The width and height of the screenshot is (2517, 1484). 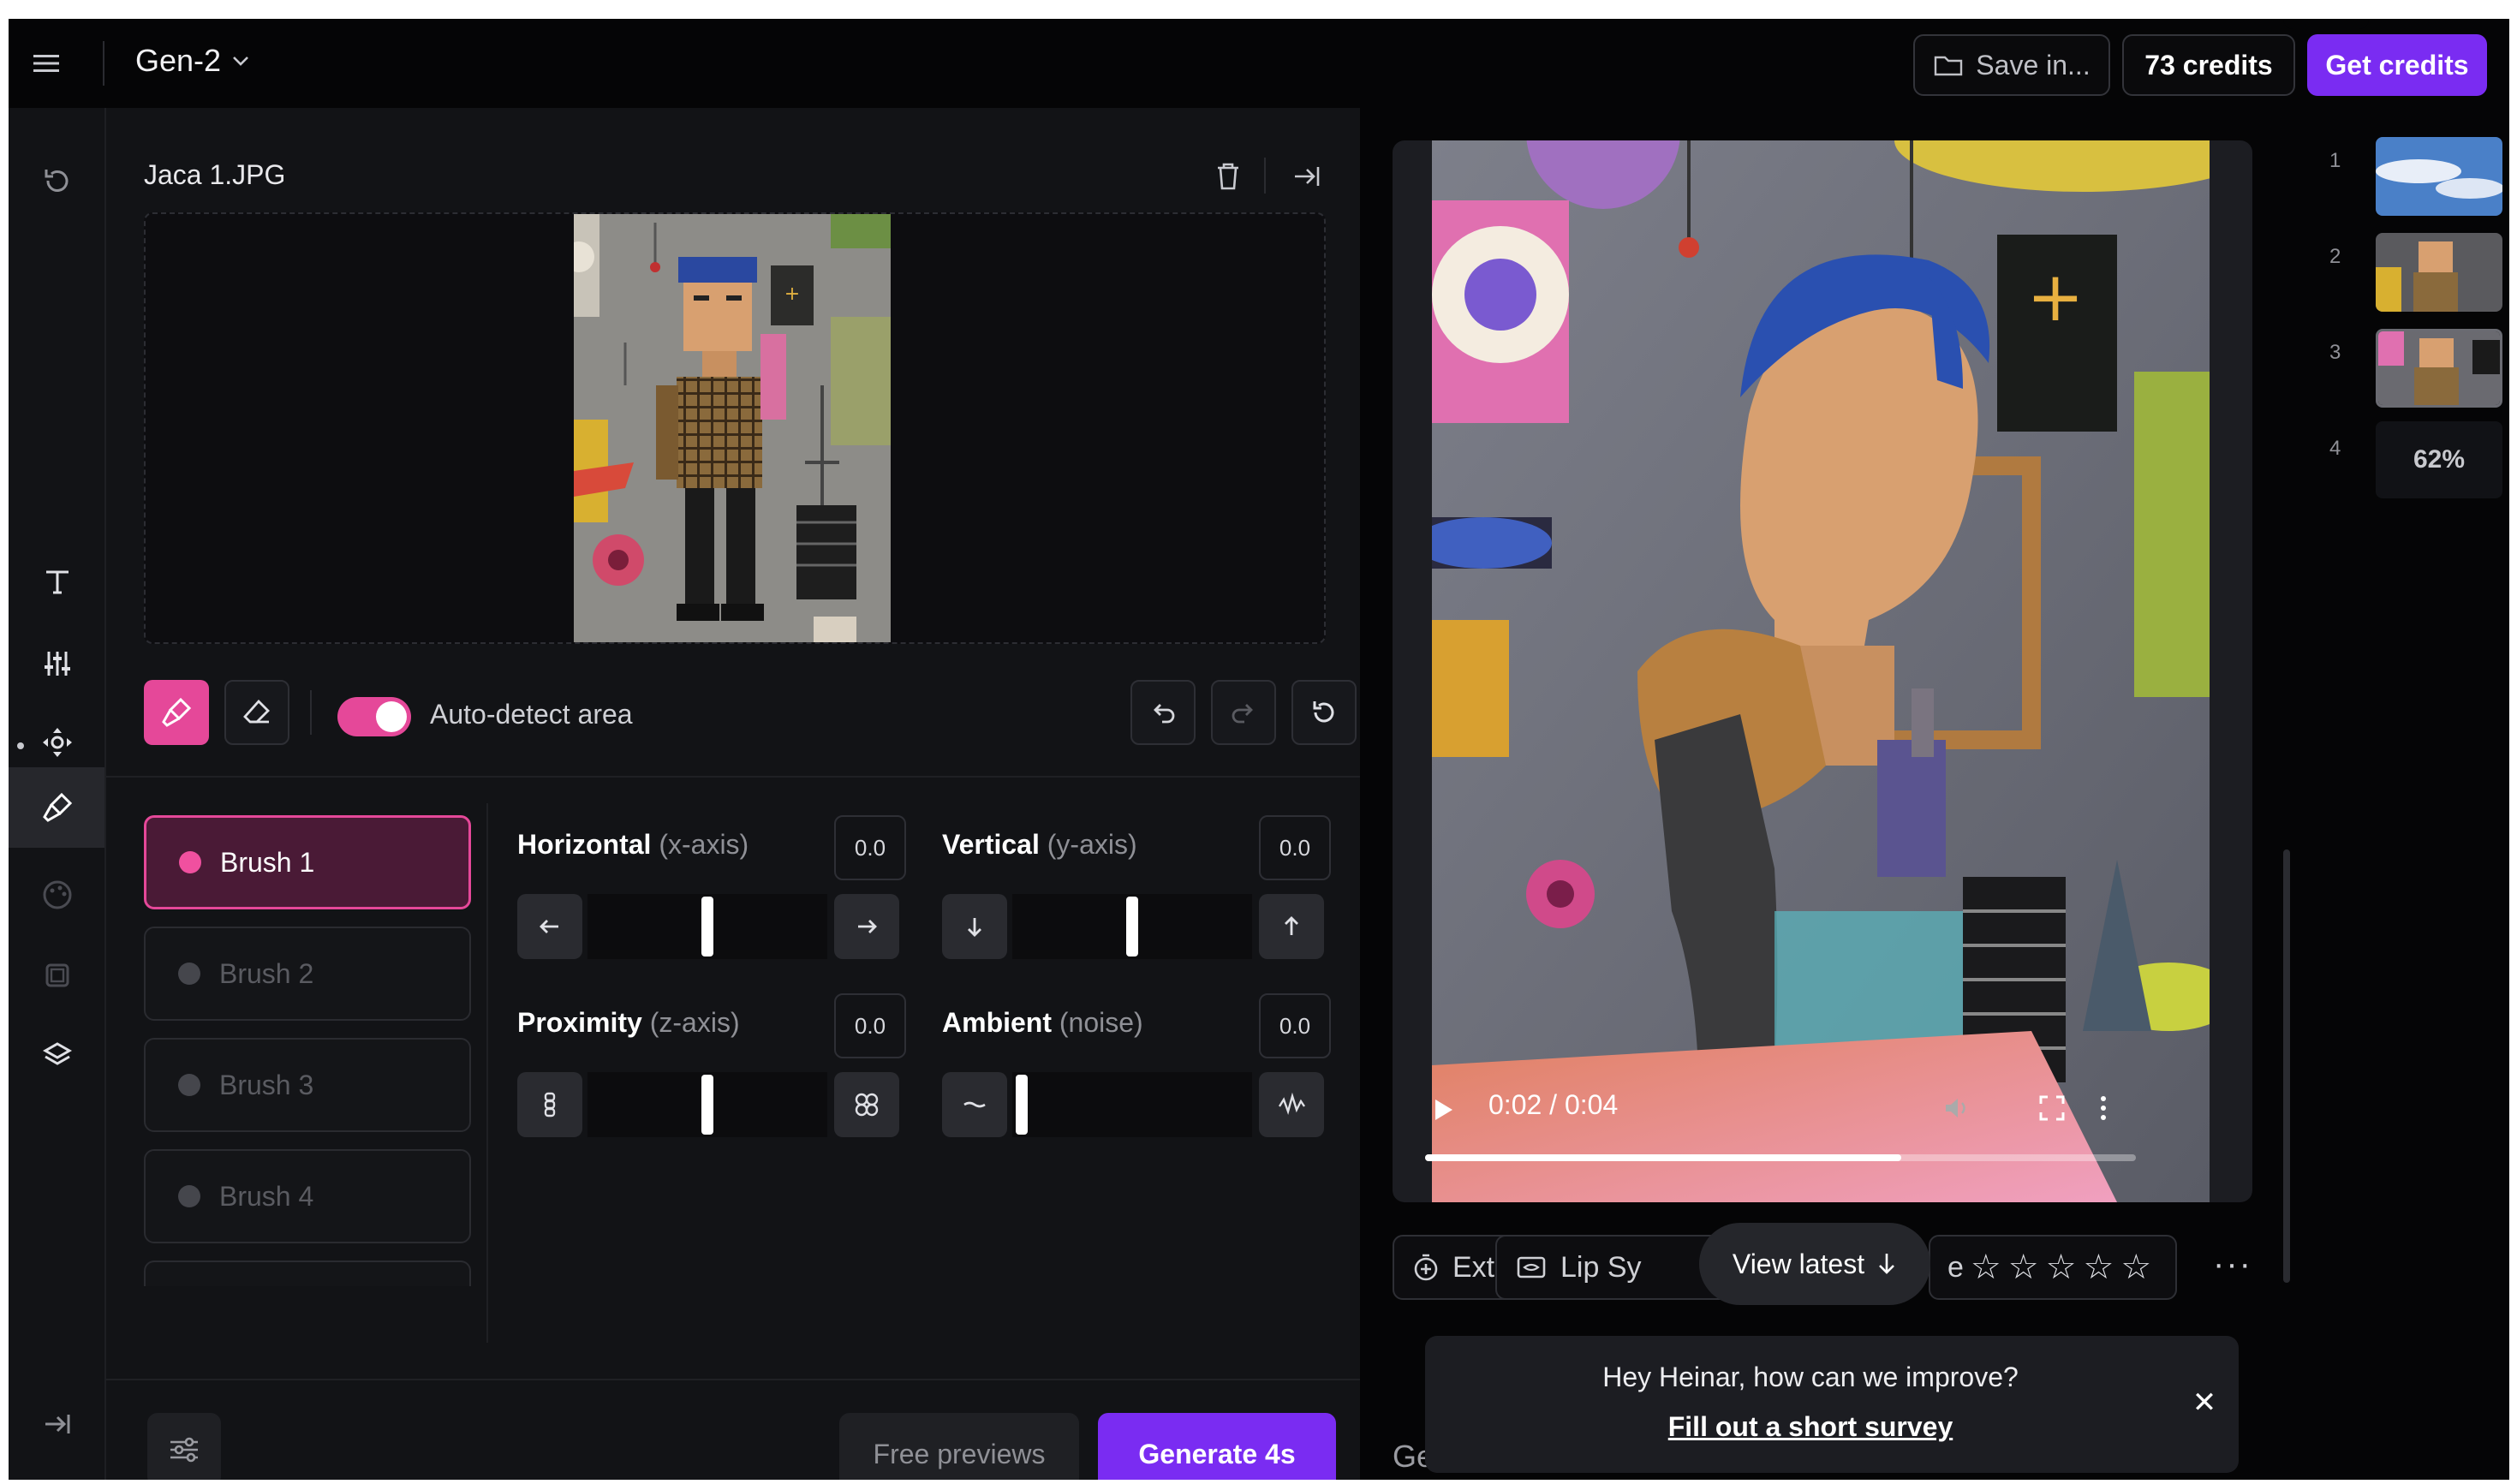 I want to click on ambient-slider-thumb, so click(x=1022, y=1105).